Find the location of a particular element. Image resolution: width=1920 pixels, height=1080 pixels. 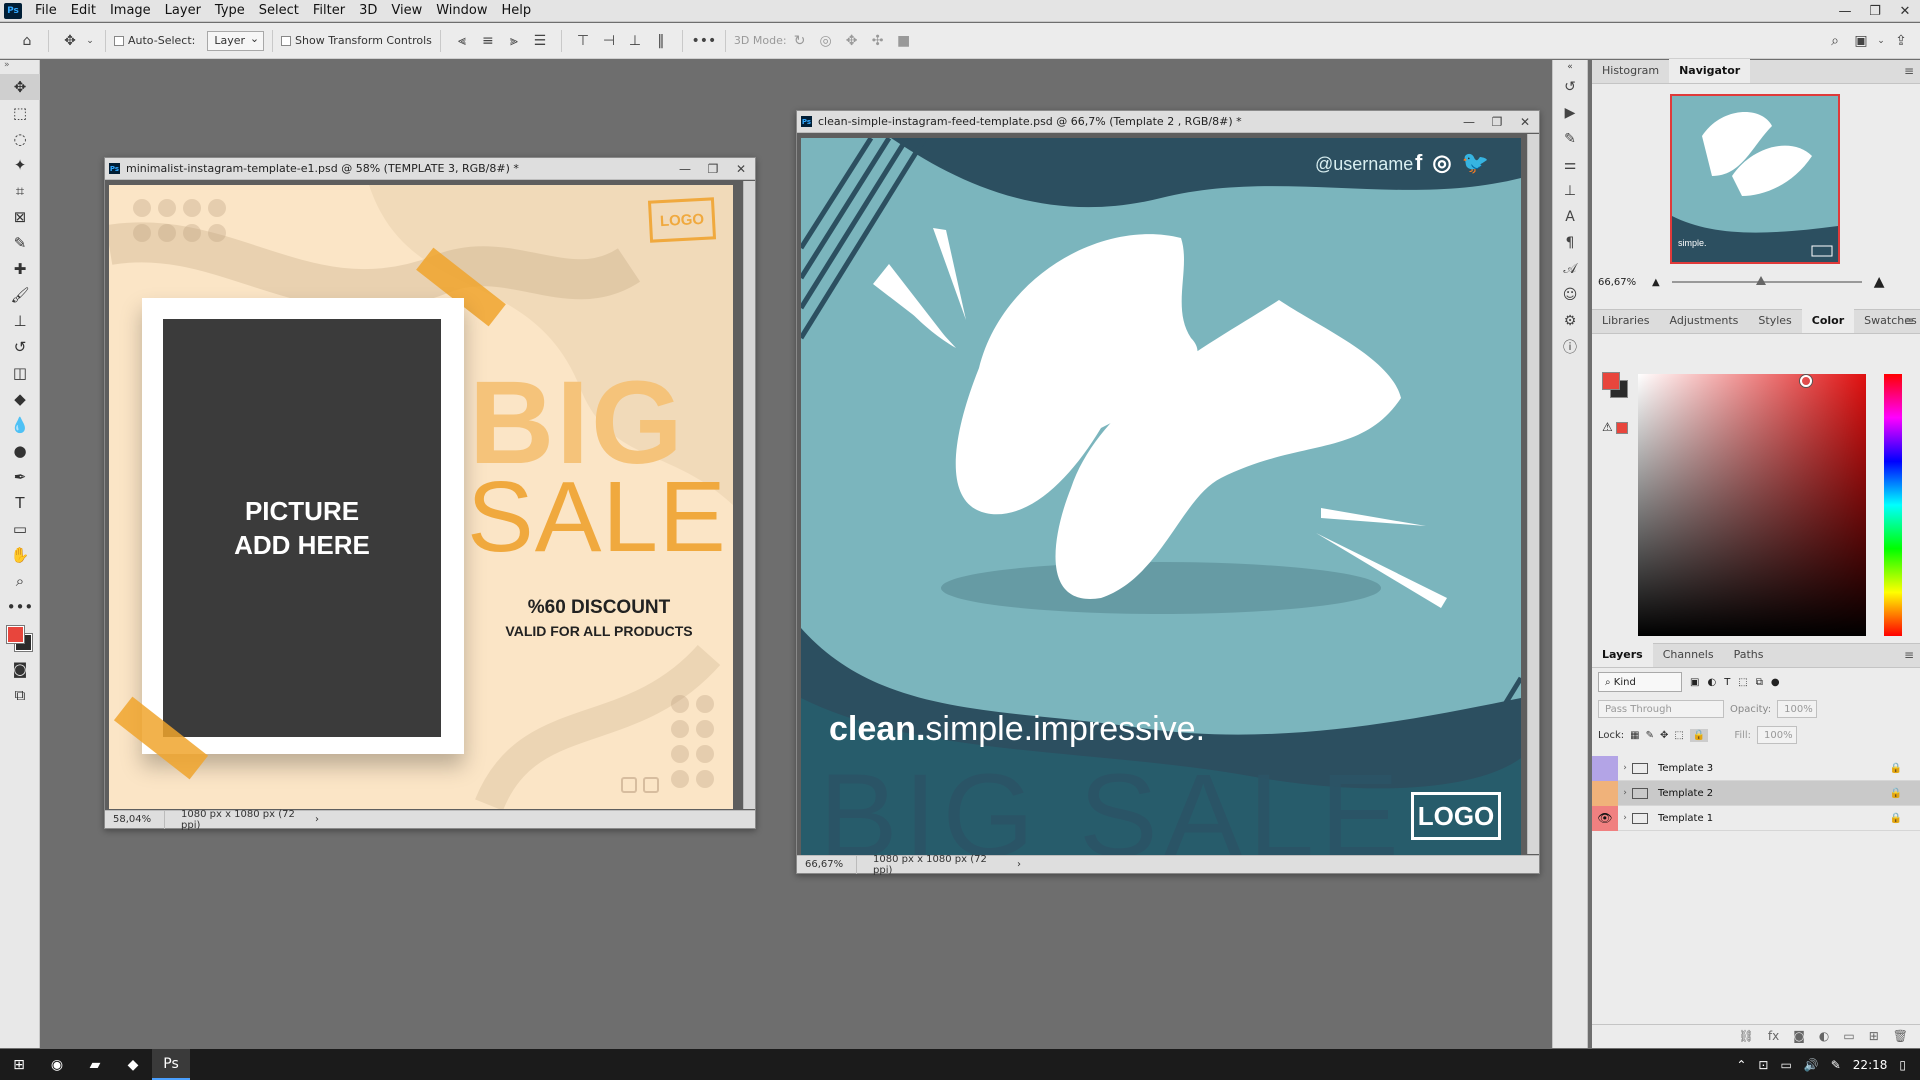

3d-pan-icon: ✥ is located at coordinates (852, 41).